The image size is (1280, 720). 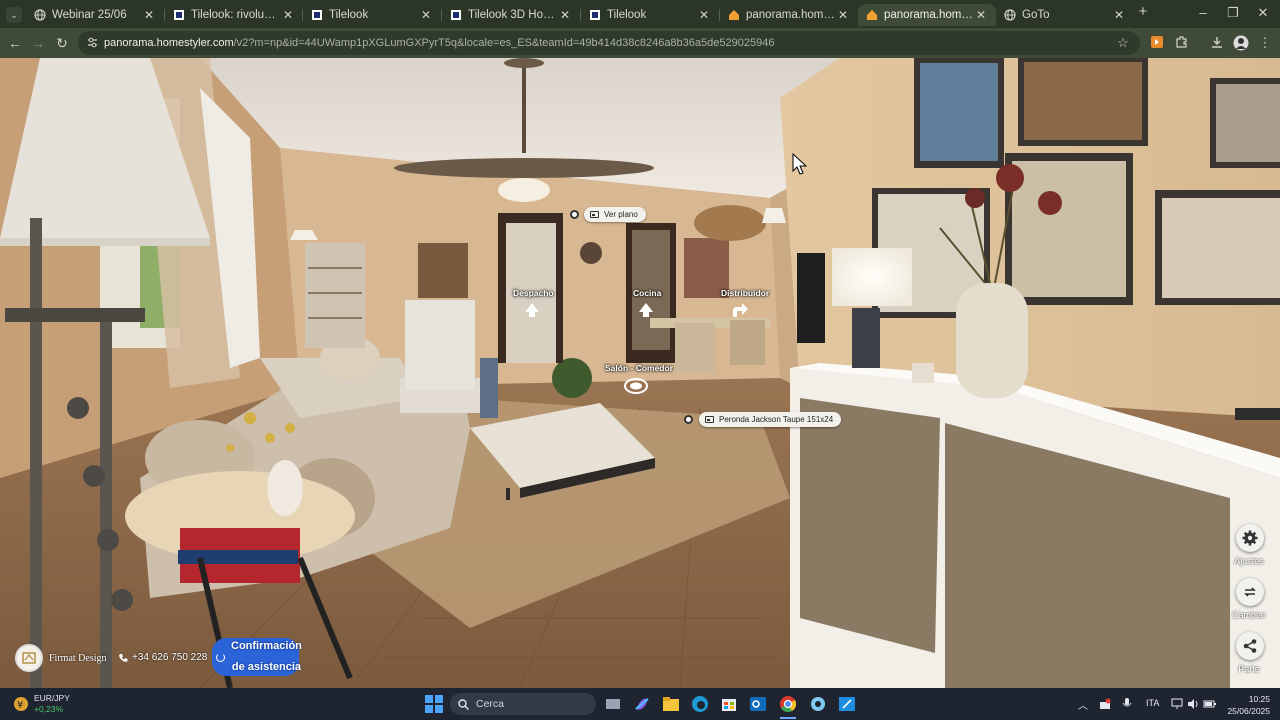 I want to click on chrome-icon, so click(x=788, y=704).